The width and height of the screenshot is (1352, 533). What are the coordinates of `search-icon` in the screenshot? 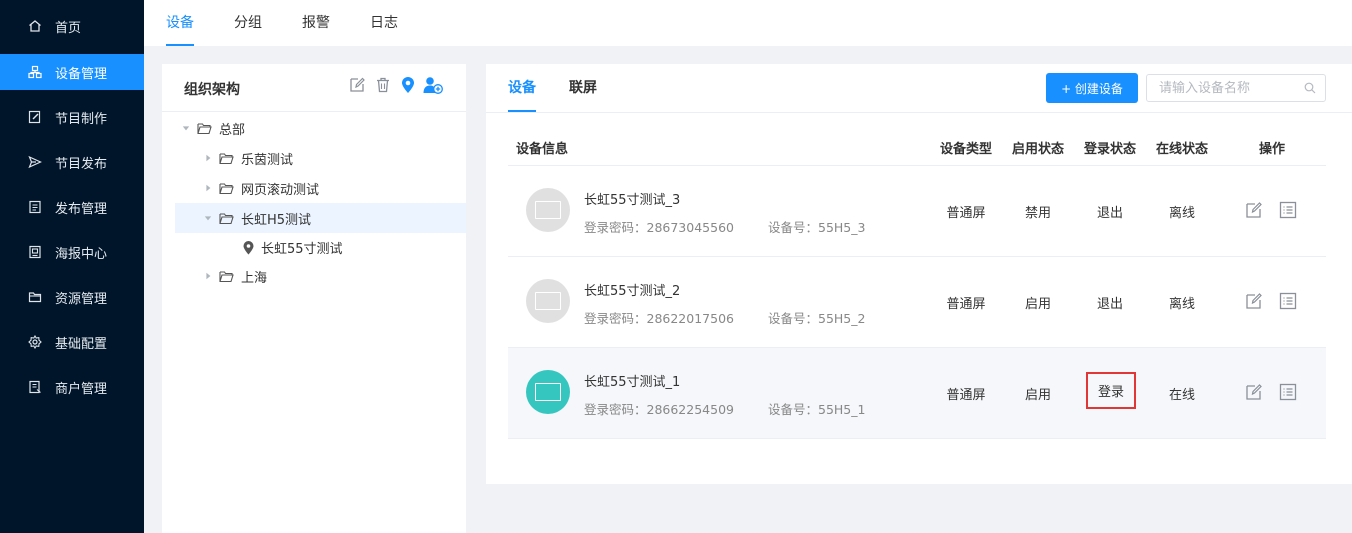 It's located at (1310, 88).